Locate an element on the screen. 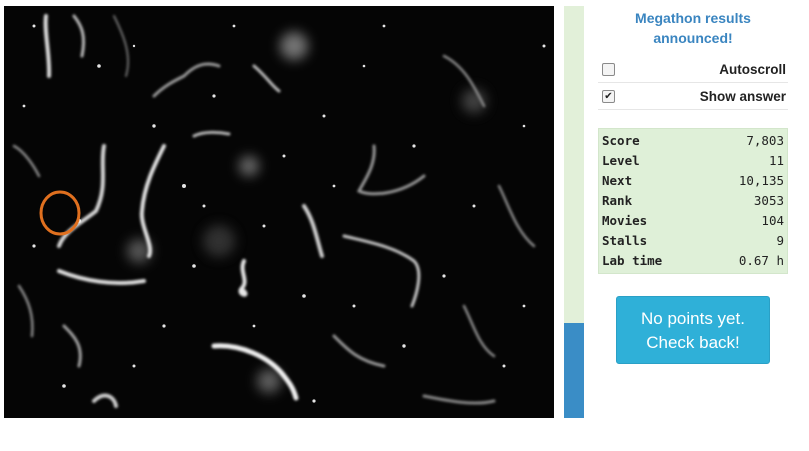  video-progress-fill is located at coordinates (574, 370).